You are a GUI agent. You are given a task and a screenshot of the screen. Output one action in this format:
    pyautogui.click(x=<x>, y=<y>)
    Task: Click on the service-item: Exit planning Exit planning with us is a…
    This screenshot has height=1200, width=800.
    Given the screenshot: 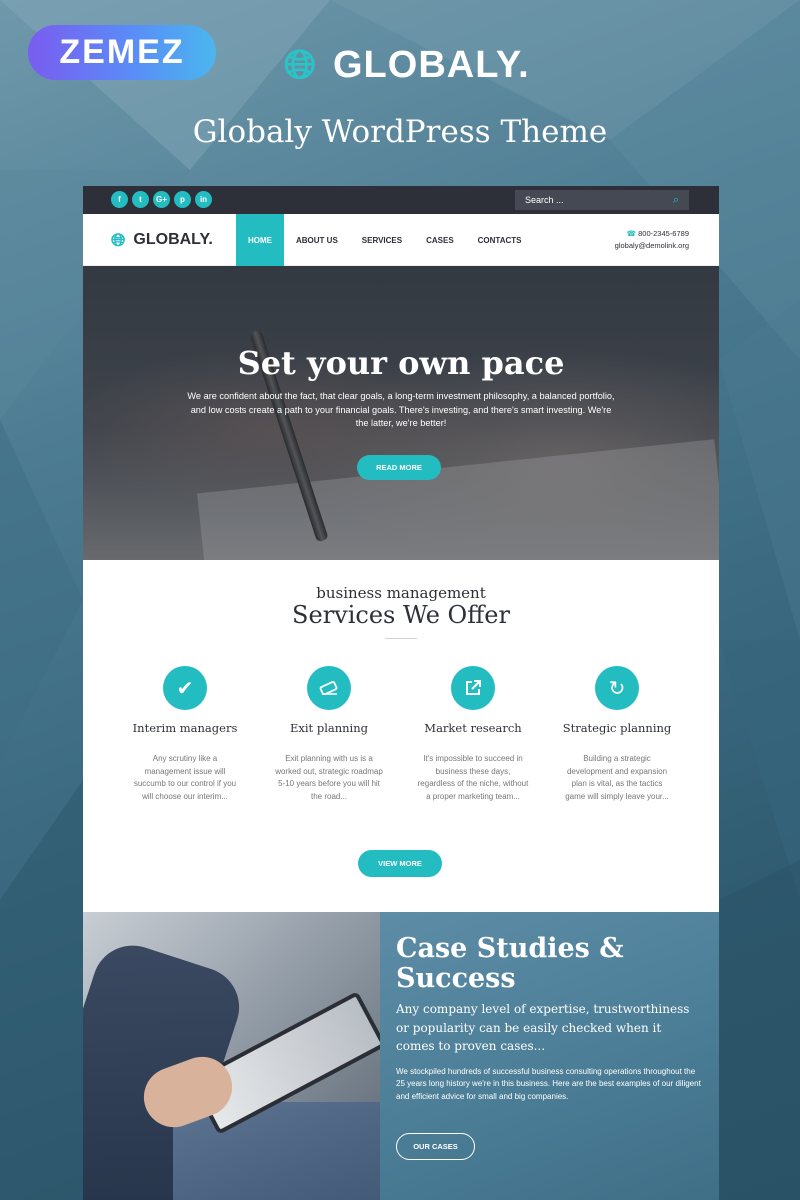 What is the action you would take?
    pyautogui.click(x=329, y=735)
    